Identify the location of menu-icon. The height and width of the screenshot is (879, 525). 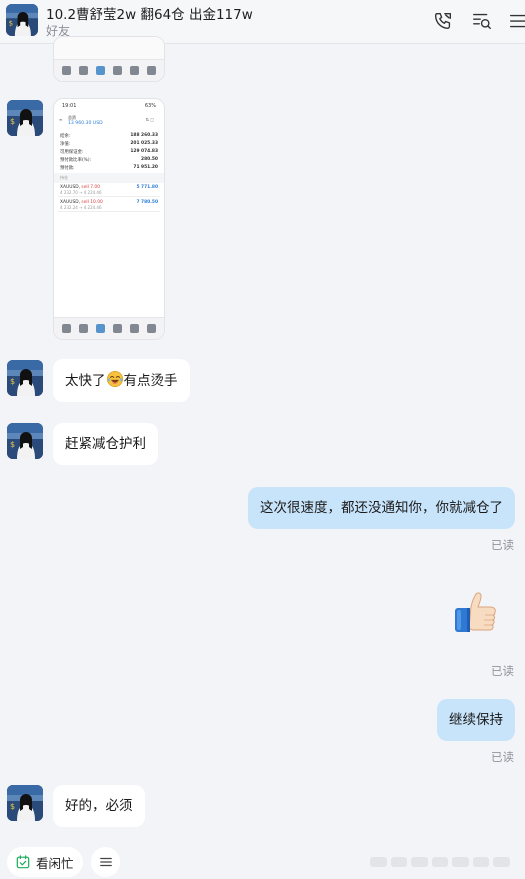
(105, 862).